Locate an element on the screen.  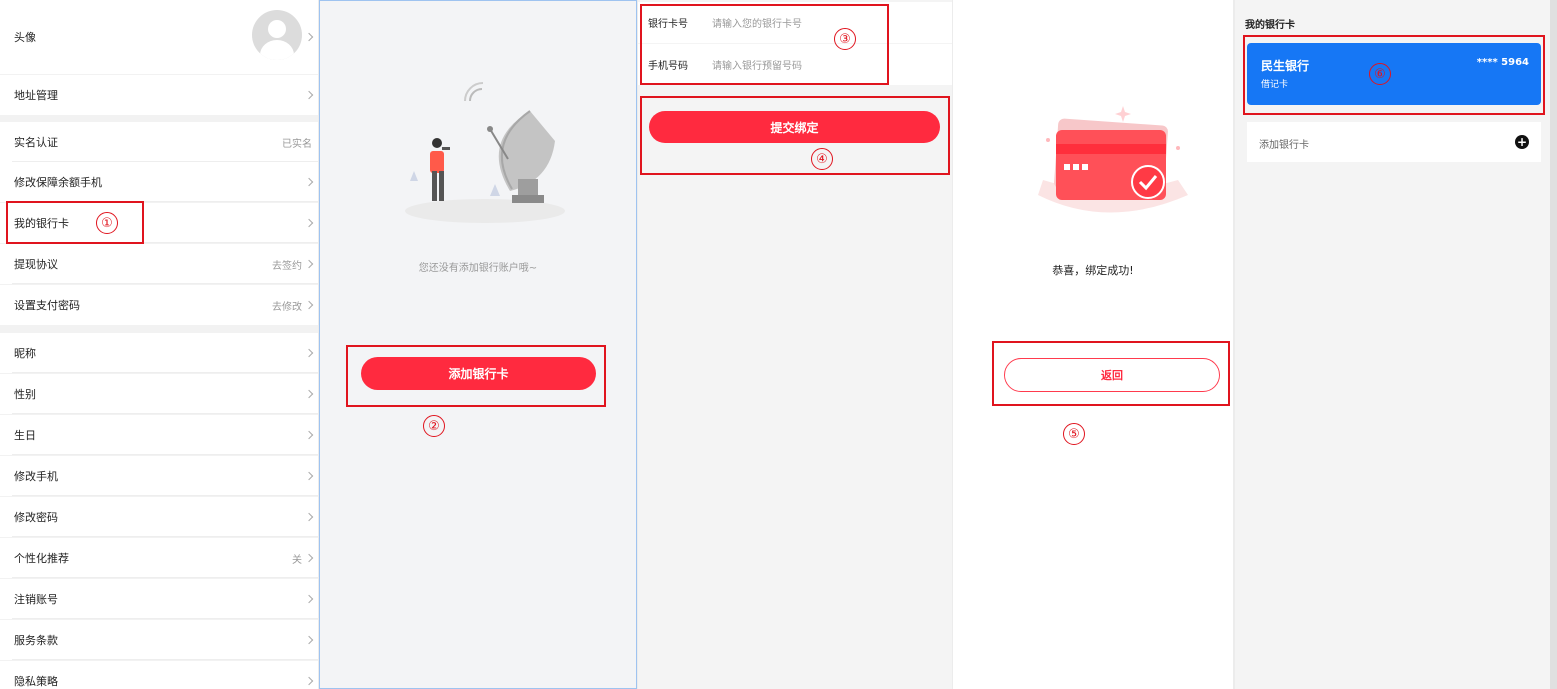
page-title: 我的银行卡 is located at coordinates (1270, 25).